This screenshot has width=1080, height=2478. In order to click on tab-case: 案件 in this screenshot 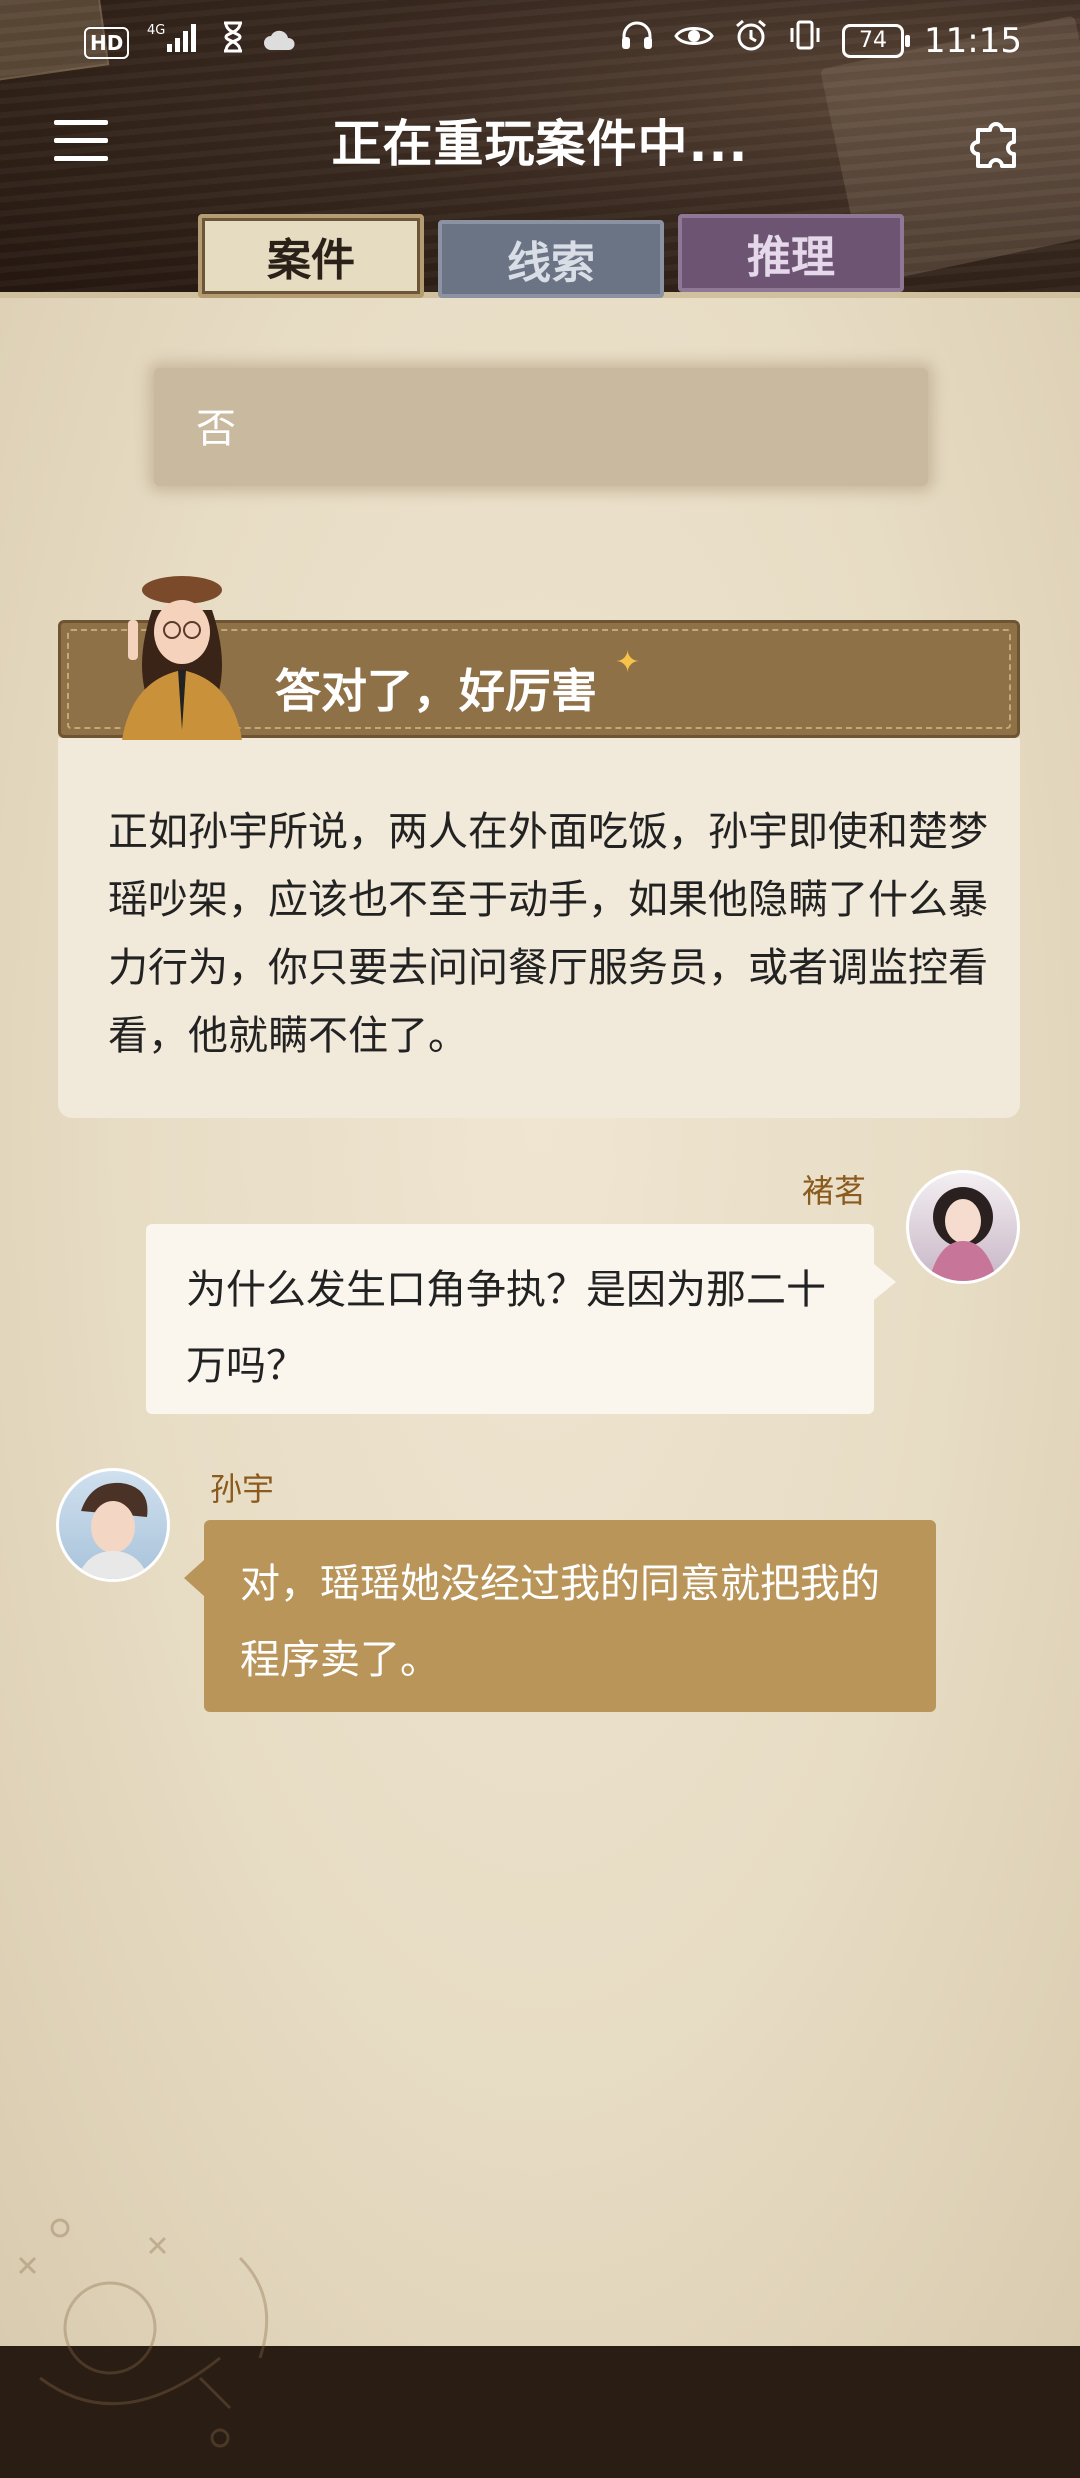, I will do `click(311, 256)`.